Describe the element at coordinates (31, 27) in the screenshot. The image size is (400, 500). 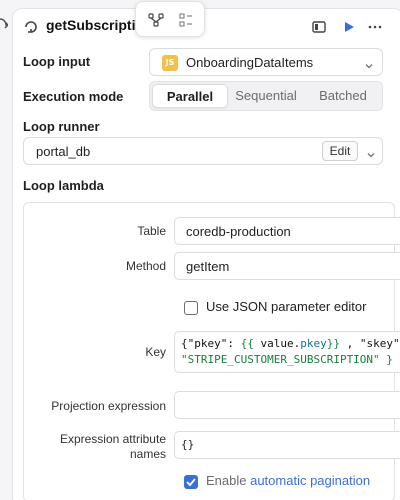
I see `loop-icon` at that location.